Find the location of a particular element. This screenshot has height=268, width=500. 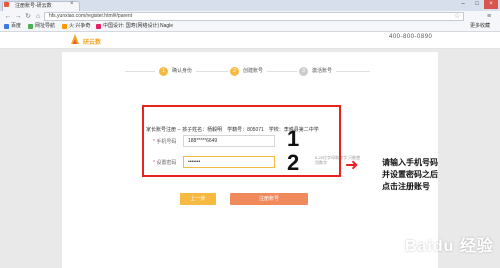

bookmark-item: Nagle is located at coordinates (166, 26).